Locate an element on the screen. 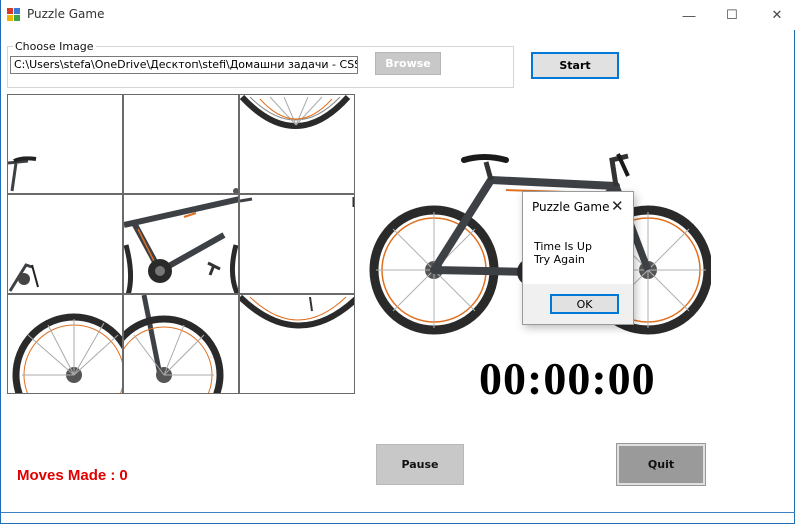  moves-counter: Moves Made :0 is located at coordinates (72, 475).